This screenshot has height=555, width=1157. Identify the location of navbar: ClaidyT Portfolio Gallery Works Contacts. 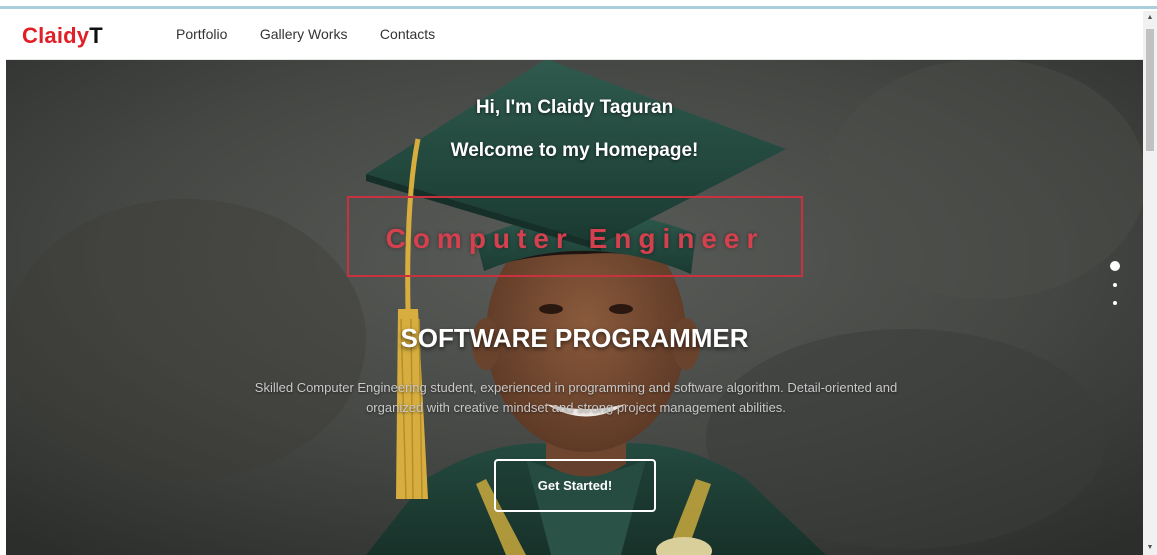
(574, 35).